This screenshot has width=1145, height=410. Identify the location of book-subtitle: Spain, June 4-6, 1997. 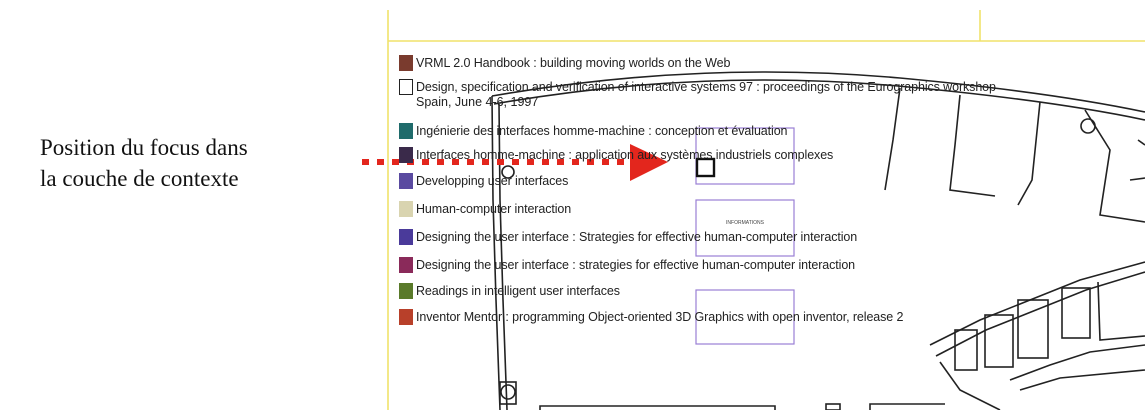
(477, 102).